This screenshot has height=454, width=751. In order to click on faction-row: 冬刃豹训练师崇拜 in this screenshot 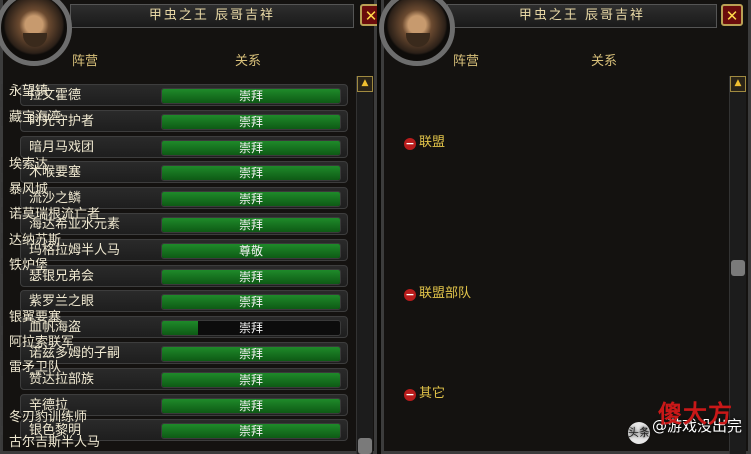, I will do `click(43, 417)`.